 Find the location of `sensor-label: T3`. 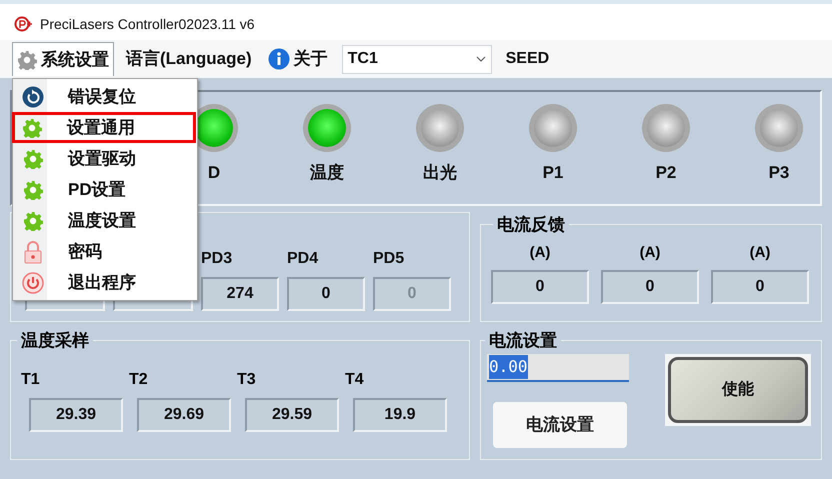

sensor-label: T3 is located at coordinates (247, 380).